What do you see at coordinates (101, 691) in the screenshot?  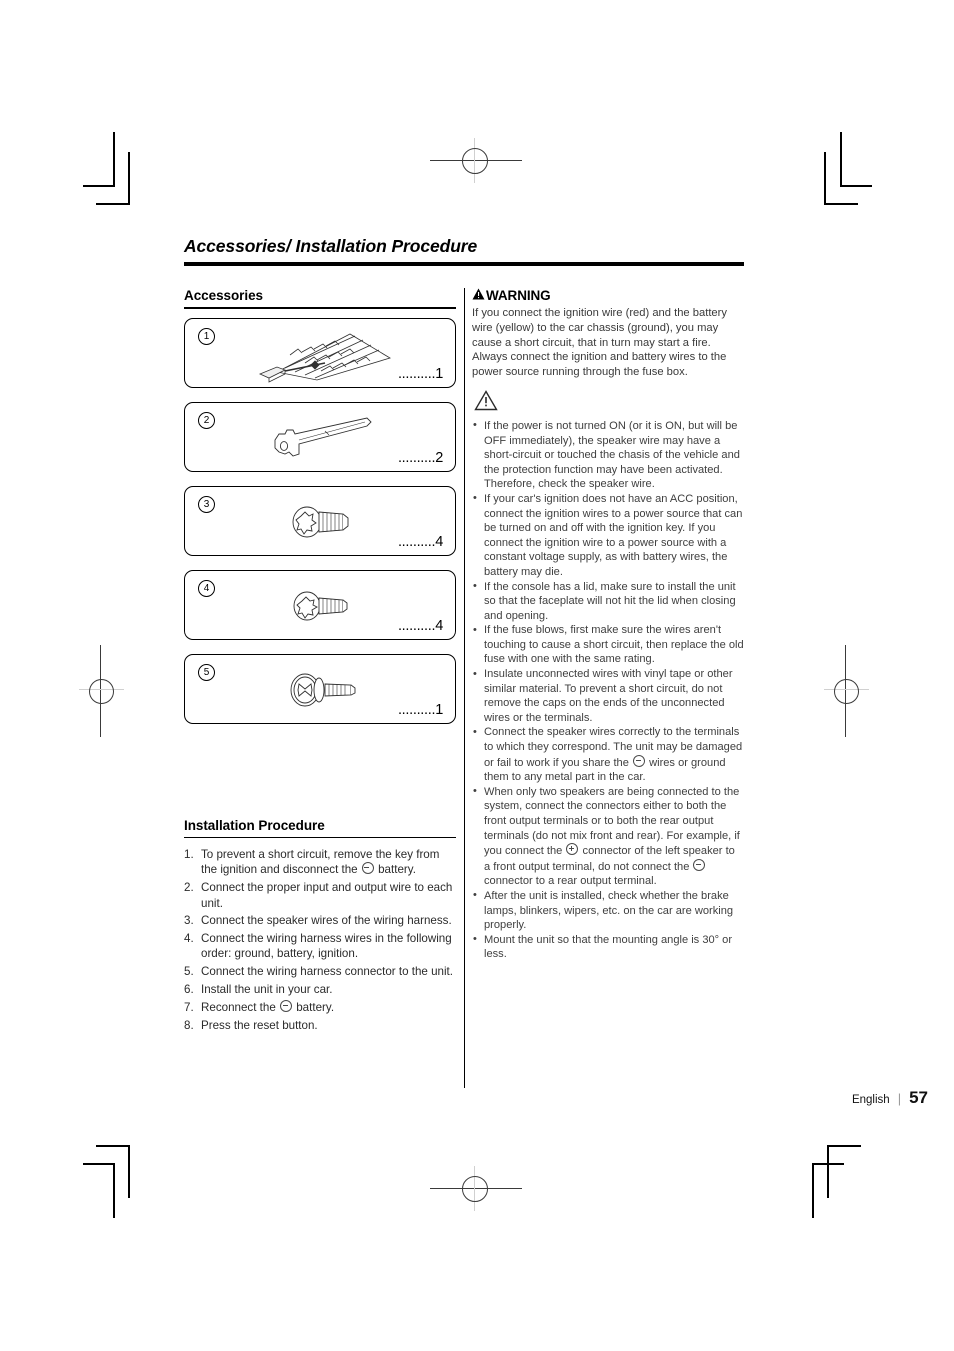 I see `registration-mark-left` at bounding box center [101, 691].